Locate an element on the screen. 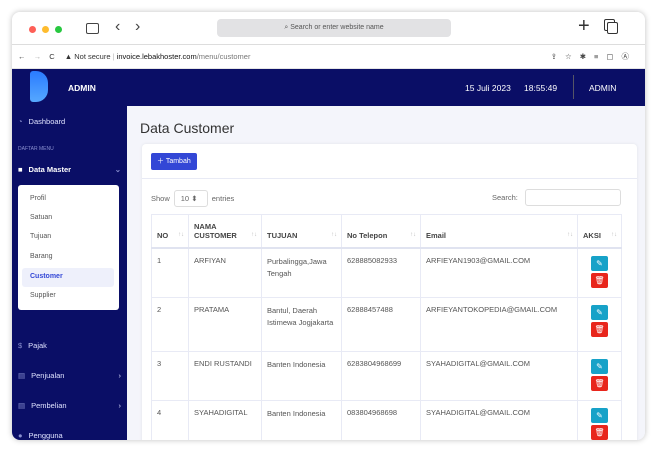  table-cell: ARFIYAN is located at coordinates (225, 272).